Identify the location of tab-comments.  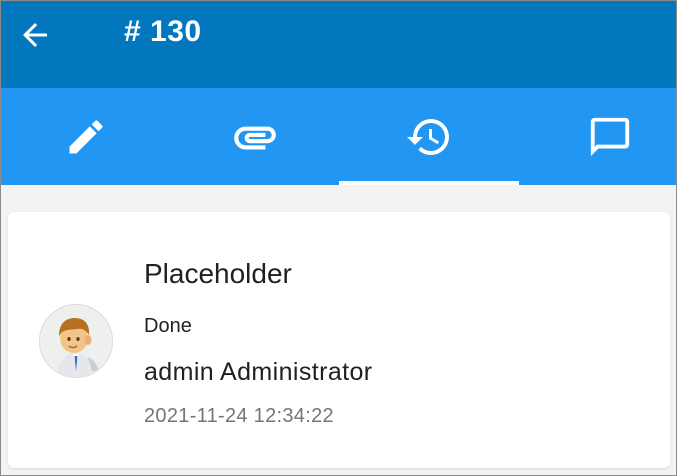
(600, 136).